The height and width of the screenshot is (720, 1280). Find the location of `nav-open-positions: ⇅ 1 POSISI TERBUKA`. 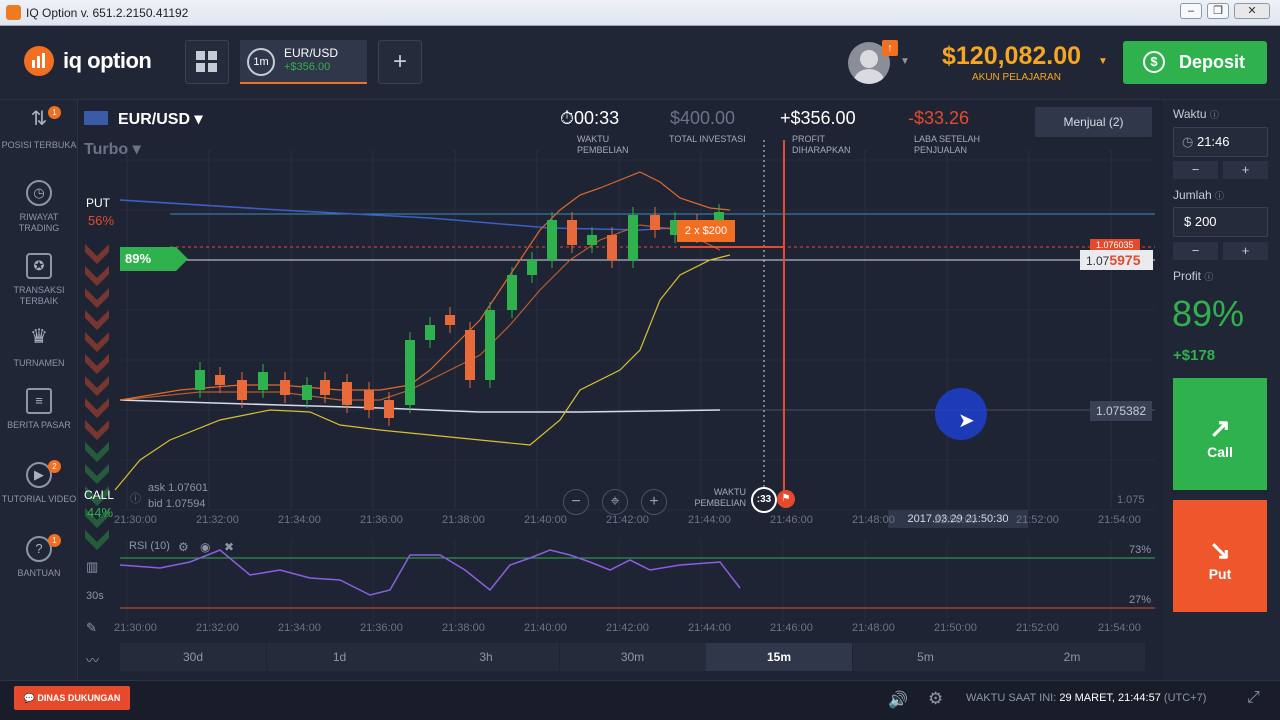

nav-open-positions: ⇅ 1 POSISI TERBUKA is located at coordinates (39, 128).